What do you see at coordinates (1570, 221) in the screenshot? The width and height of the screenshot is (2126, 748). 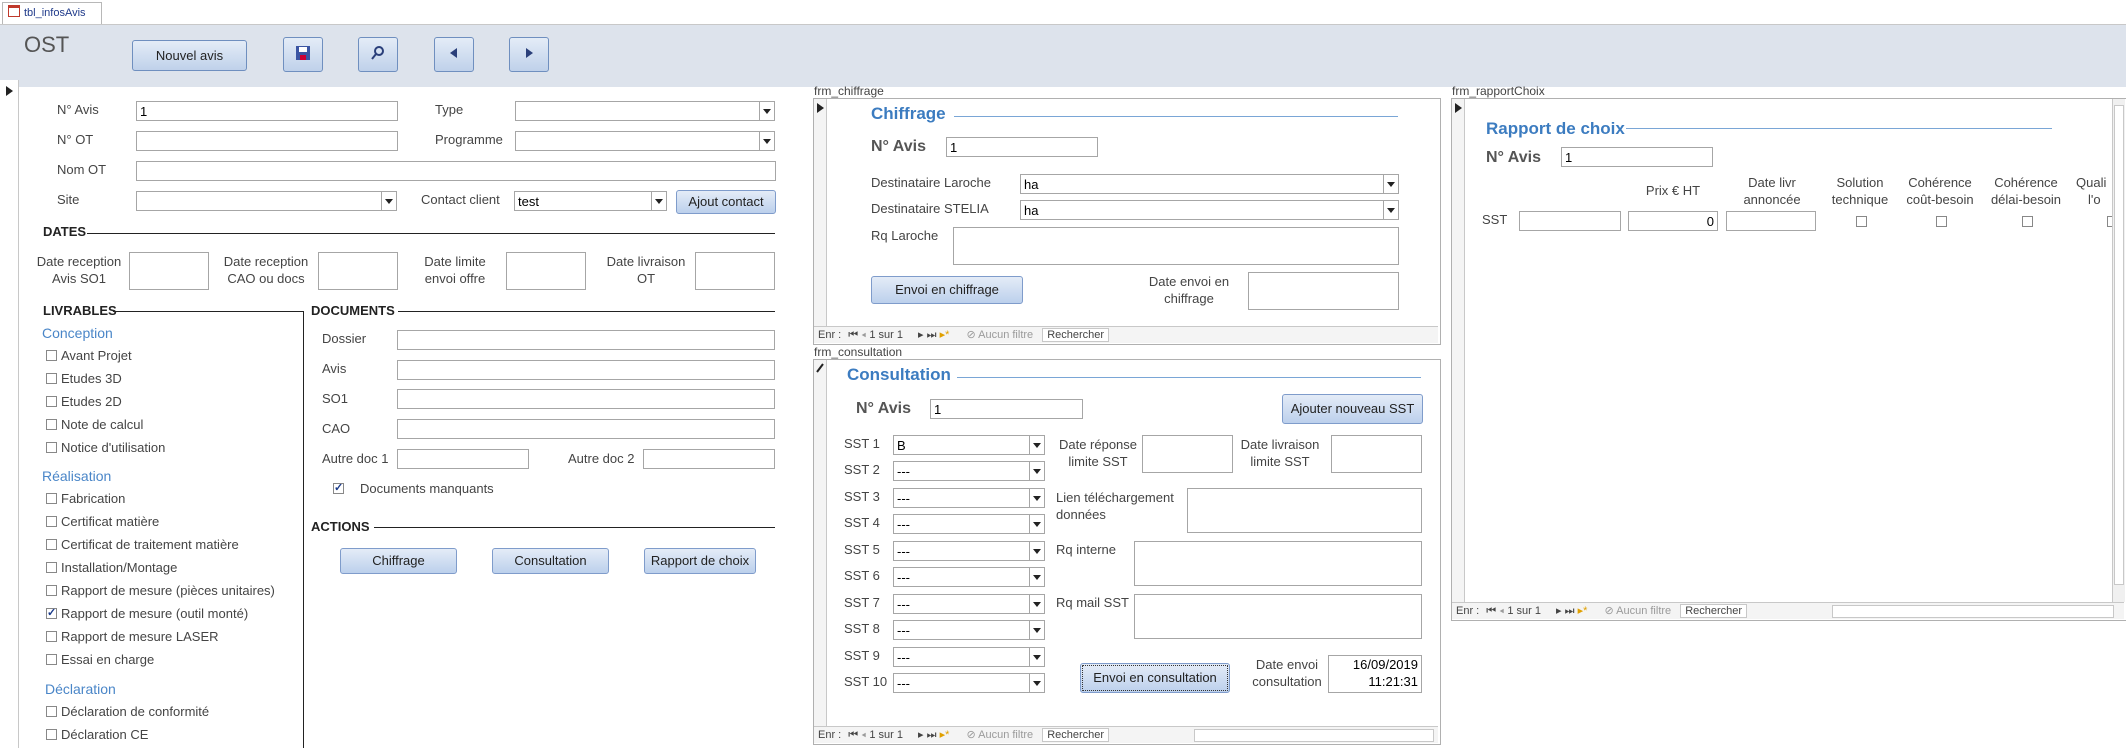 I see `sst-name-input` at bounding box center [1570, 221].